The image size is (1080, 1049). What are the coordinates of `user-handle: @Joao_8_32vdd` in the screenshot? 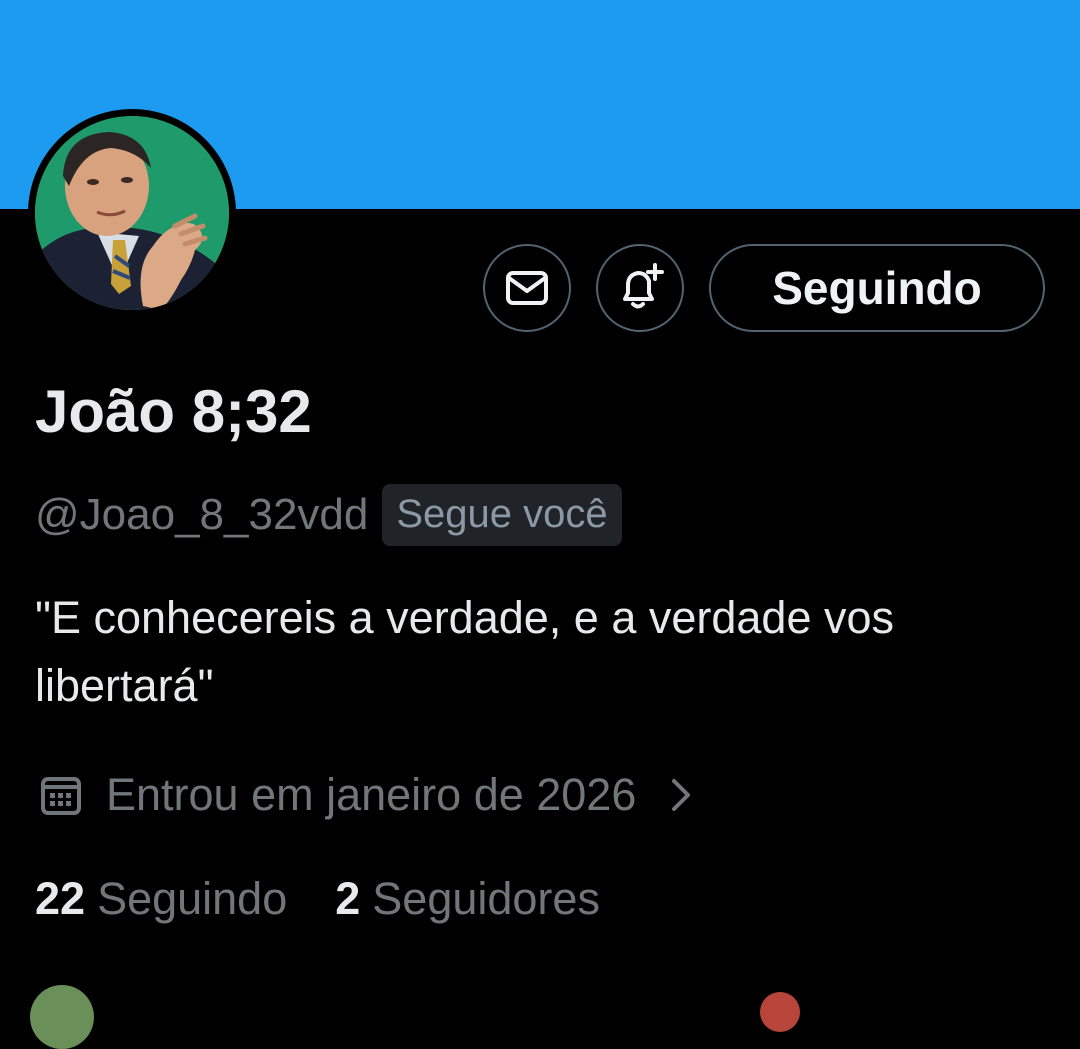 It's located at (202, 514).